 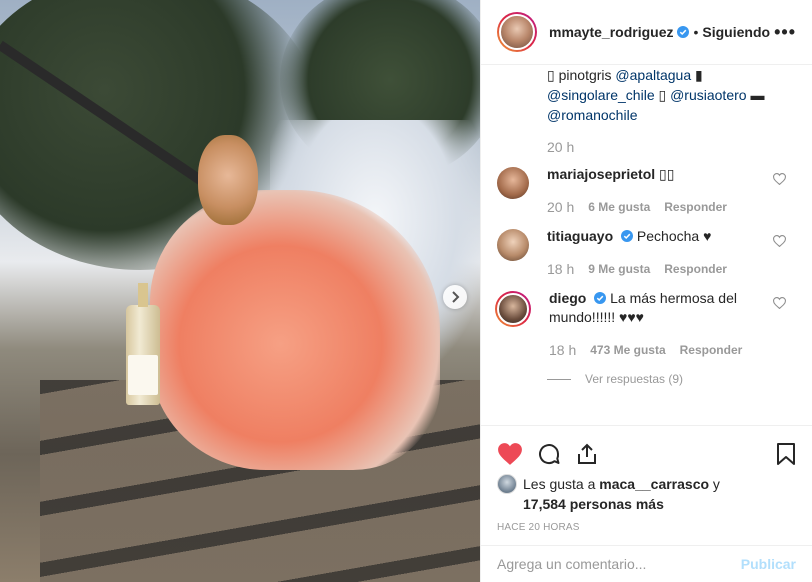 I want to click on commenter-avatar-image, so click(x=513, y=309).